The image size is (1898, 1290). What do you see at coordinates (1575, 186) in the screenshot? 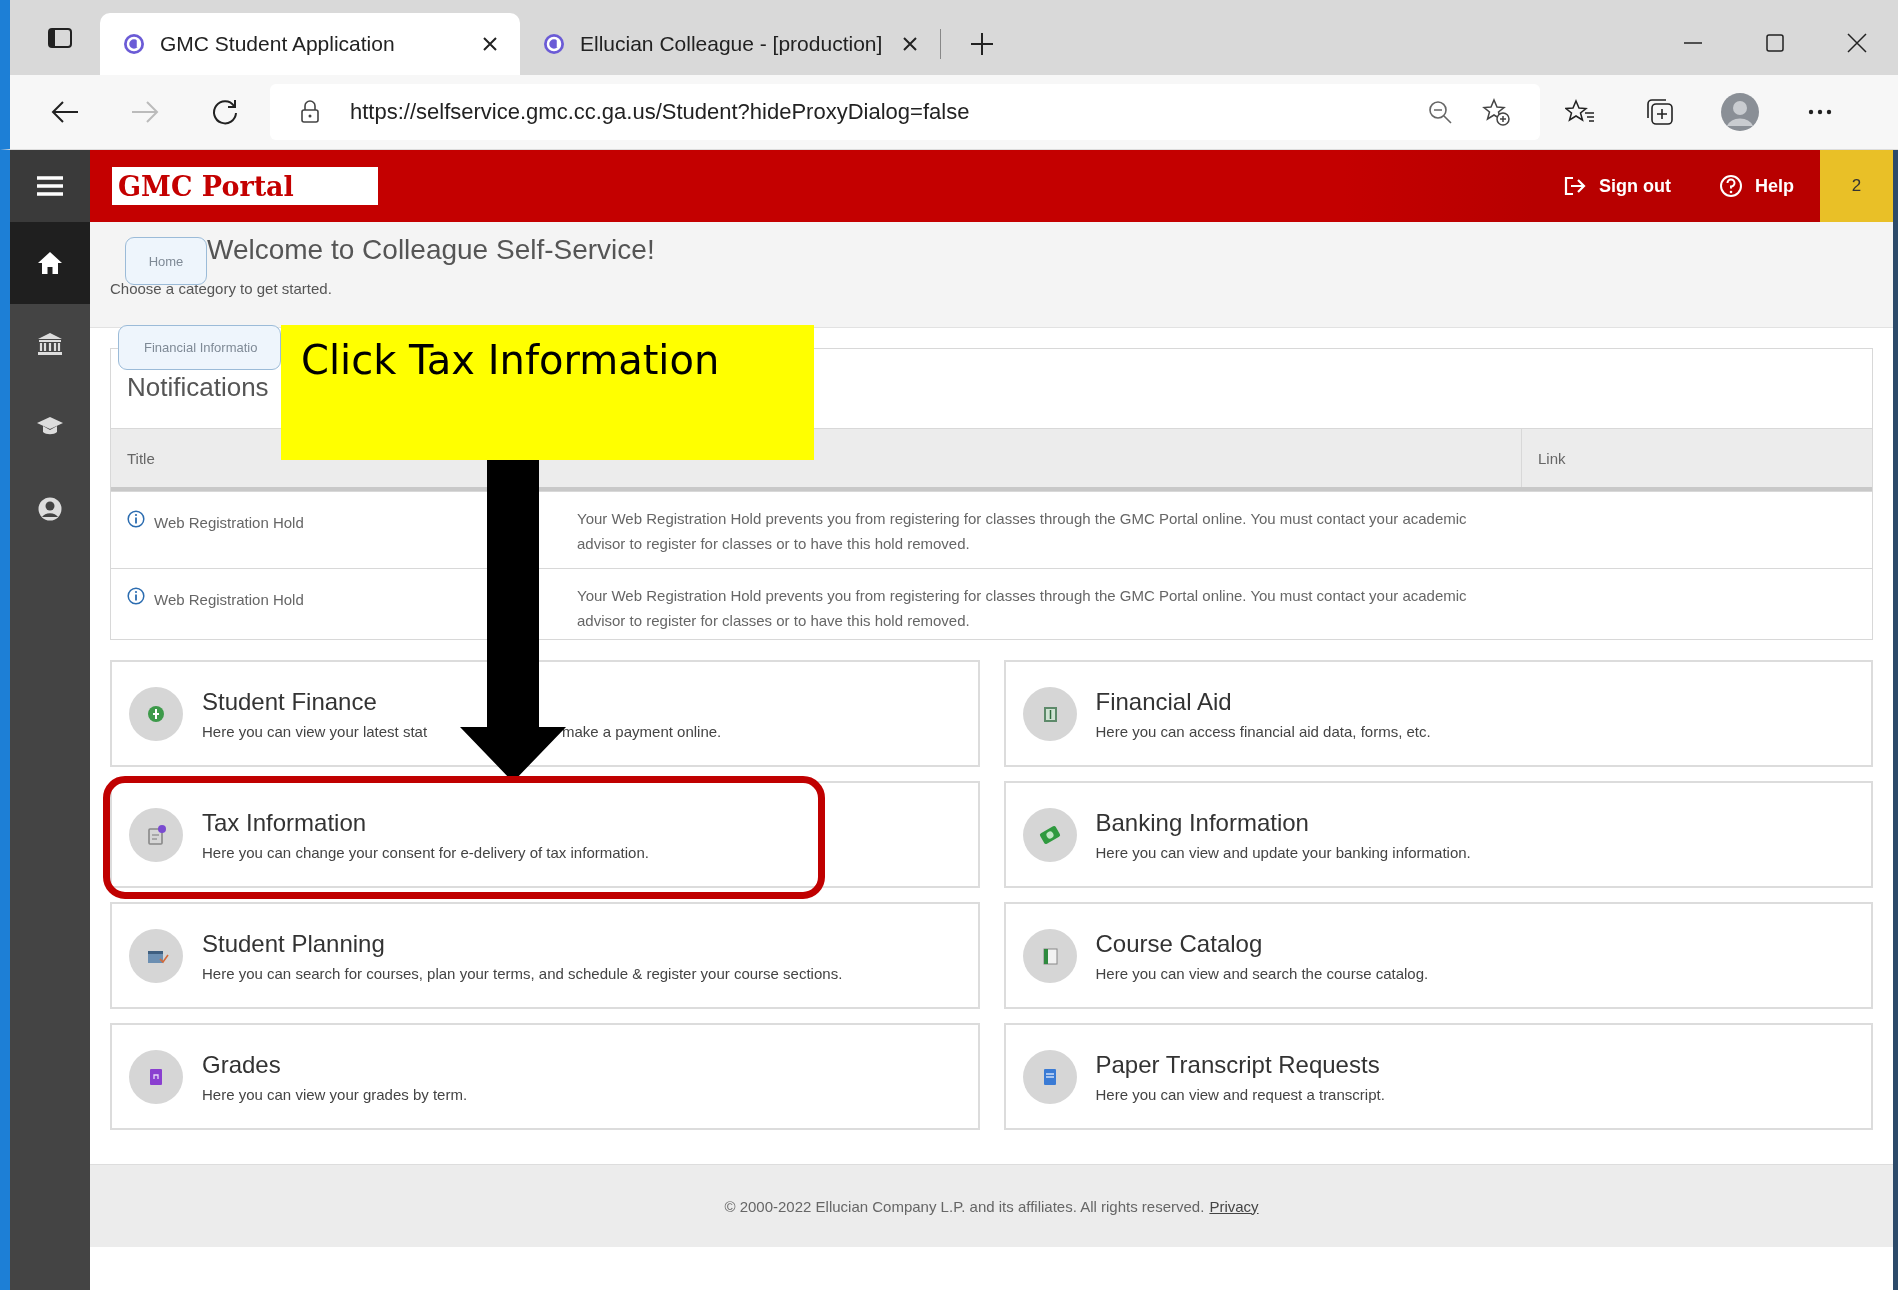
I see `sign-out-icon` at bounding box center [1575, 186].